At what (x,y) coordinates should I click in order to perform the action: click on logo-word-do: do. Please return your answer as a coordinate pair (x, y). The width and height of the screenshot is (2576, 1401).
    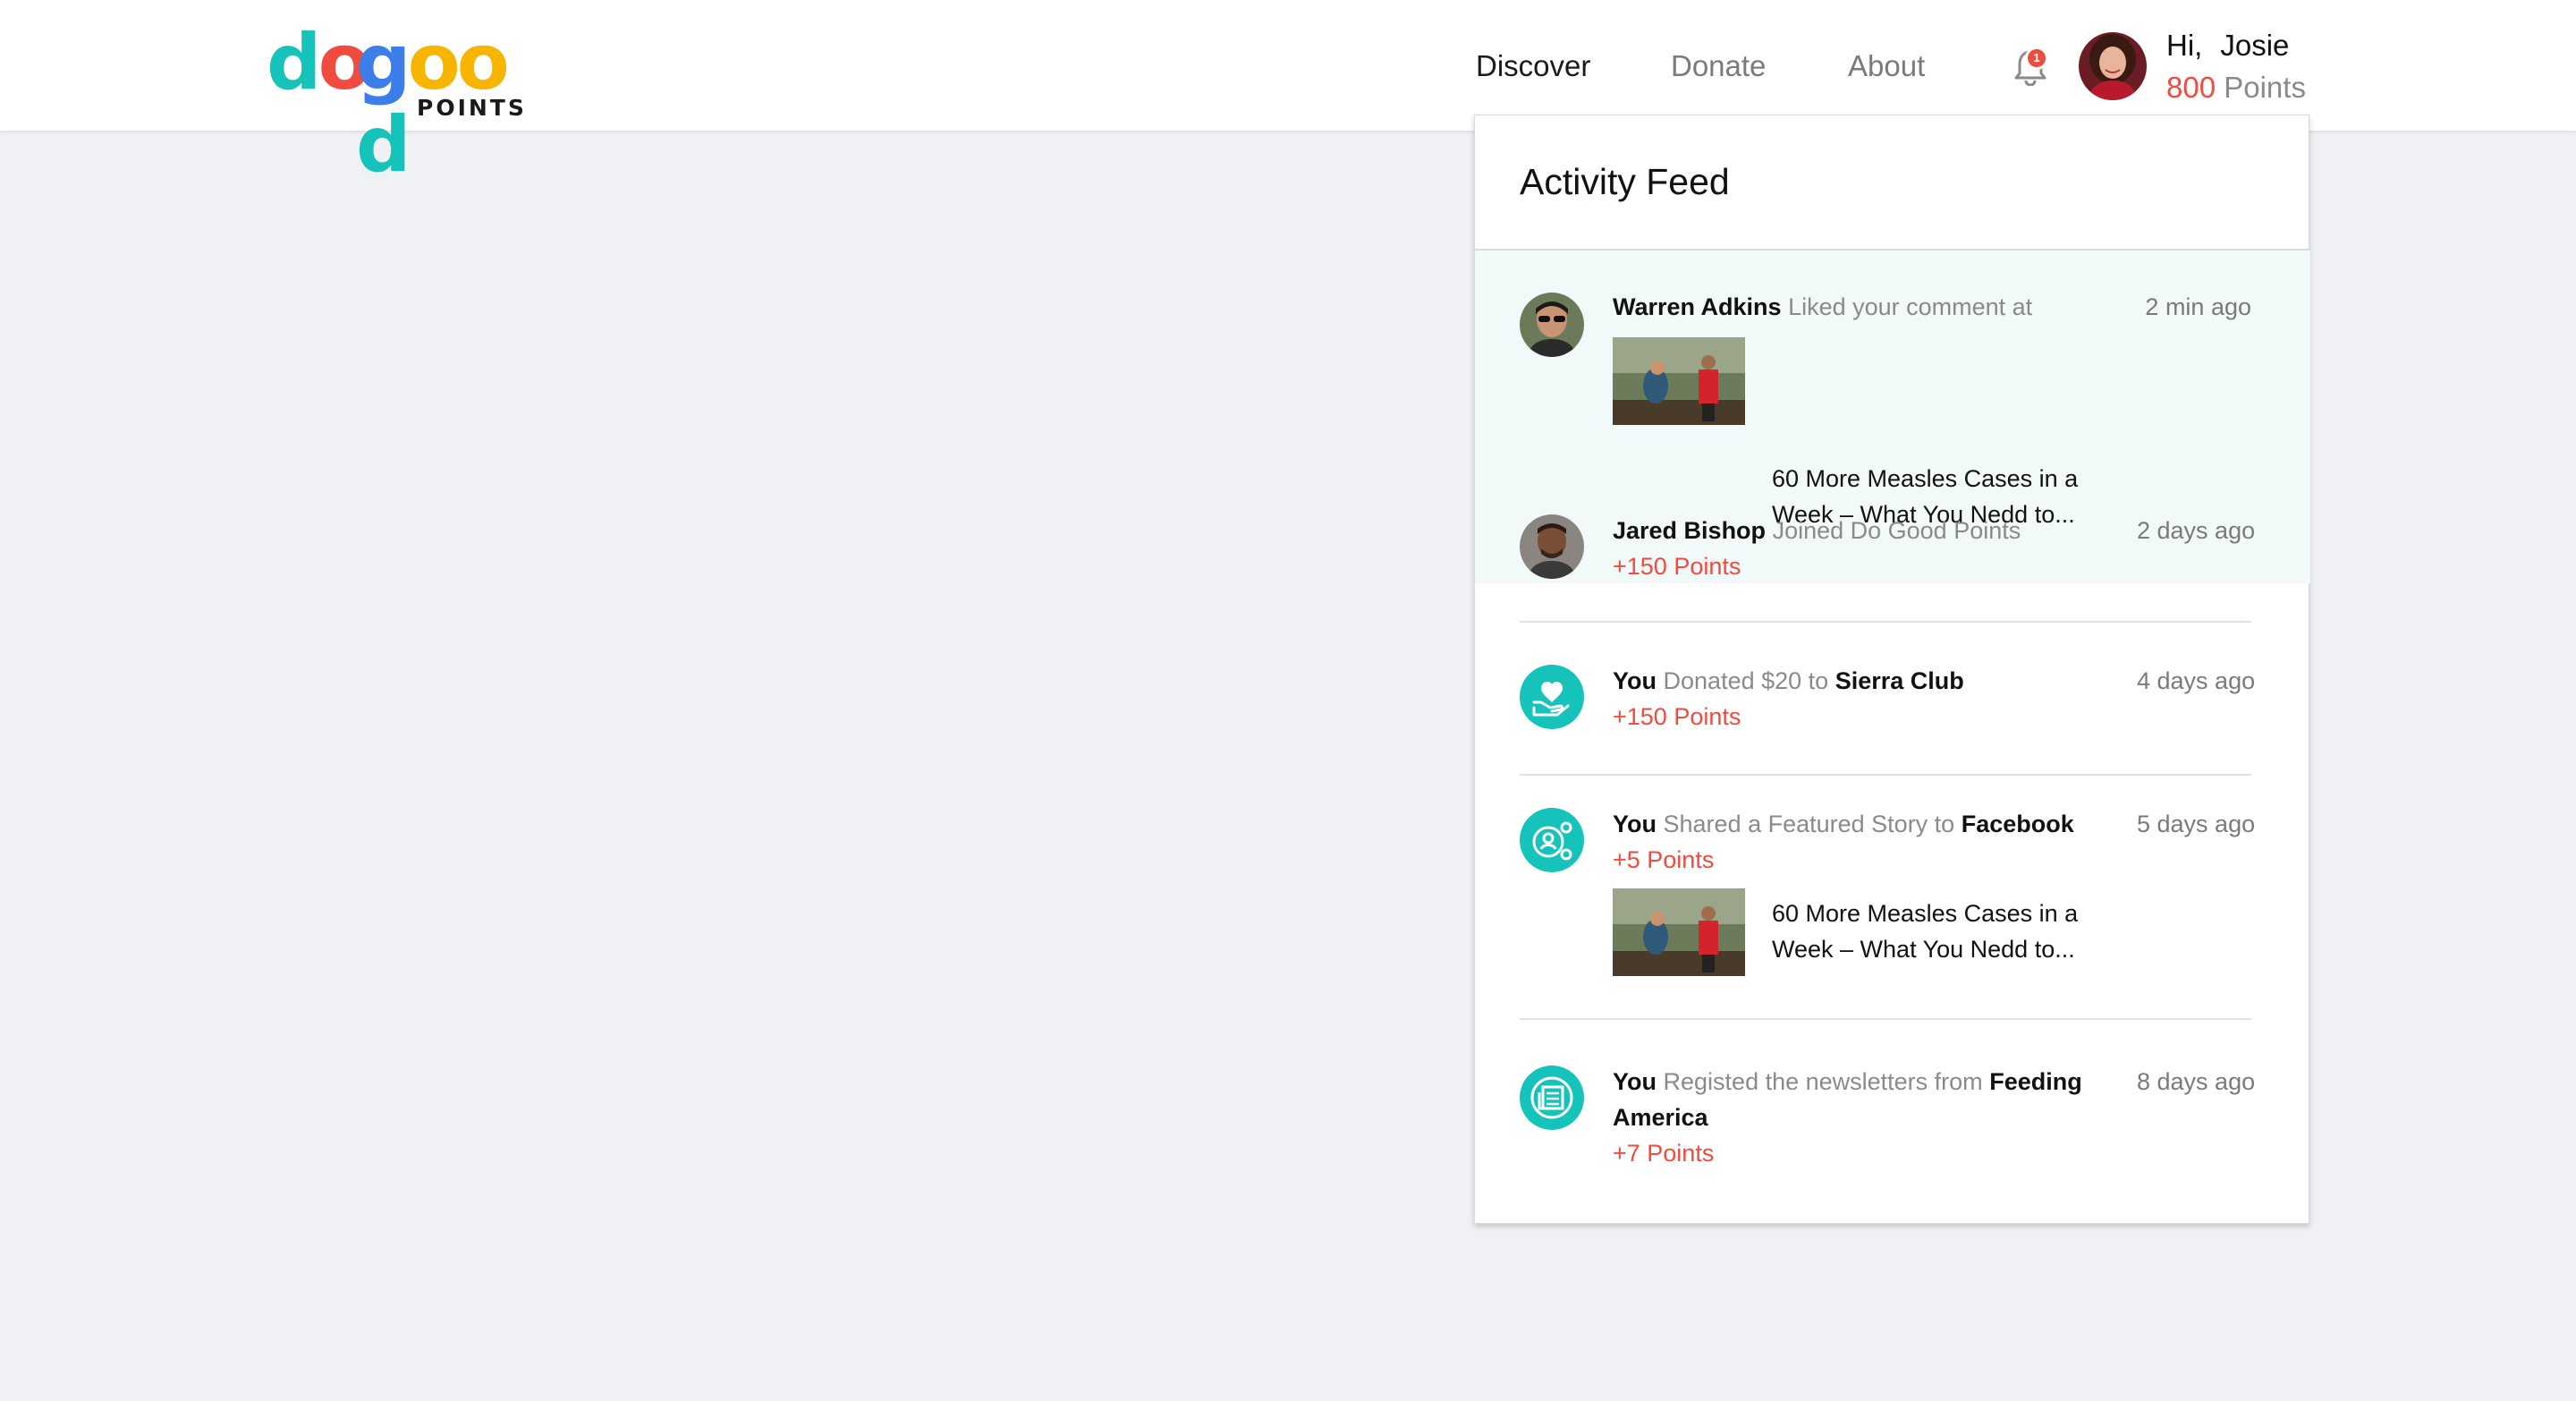
    Looking at the image, I should click on (319, 62).